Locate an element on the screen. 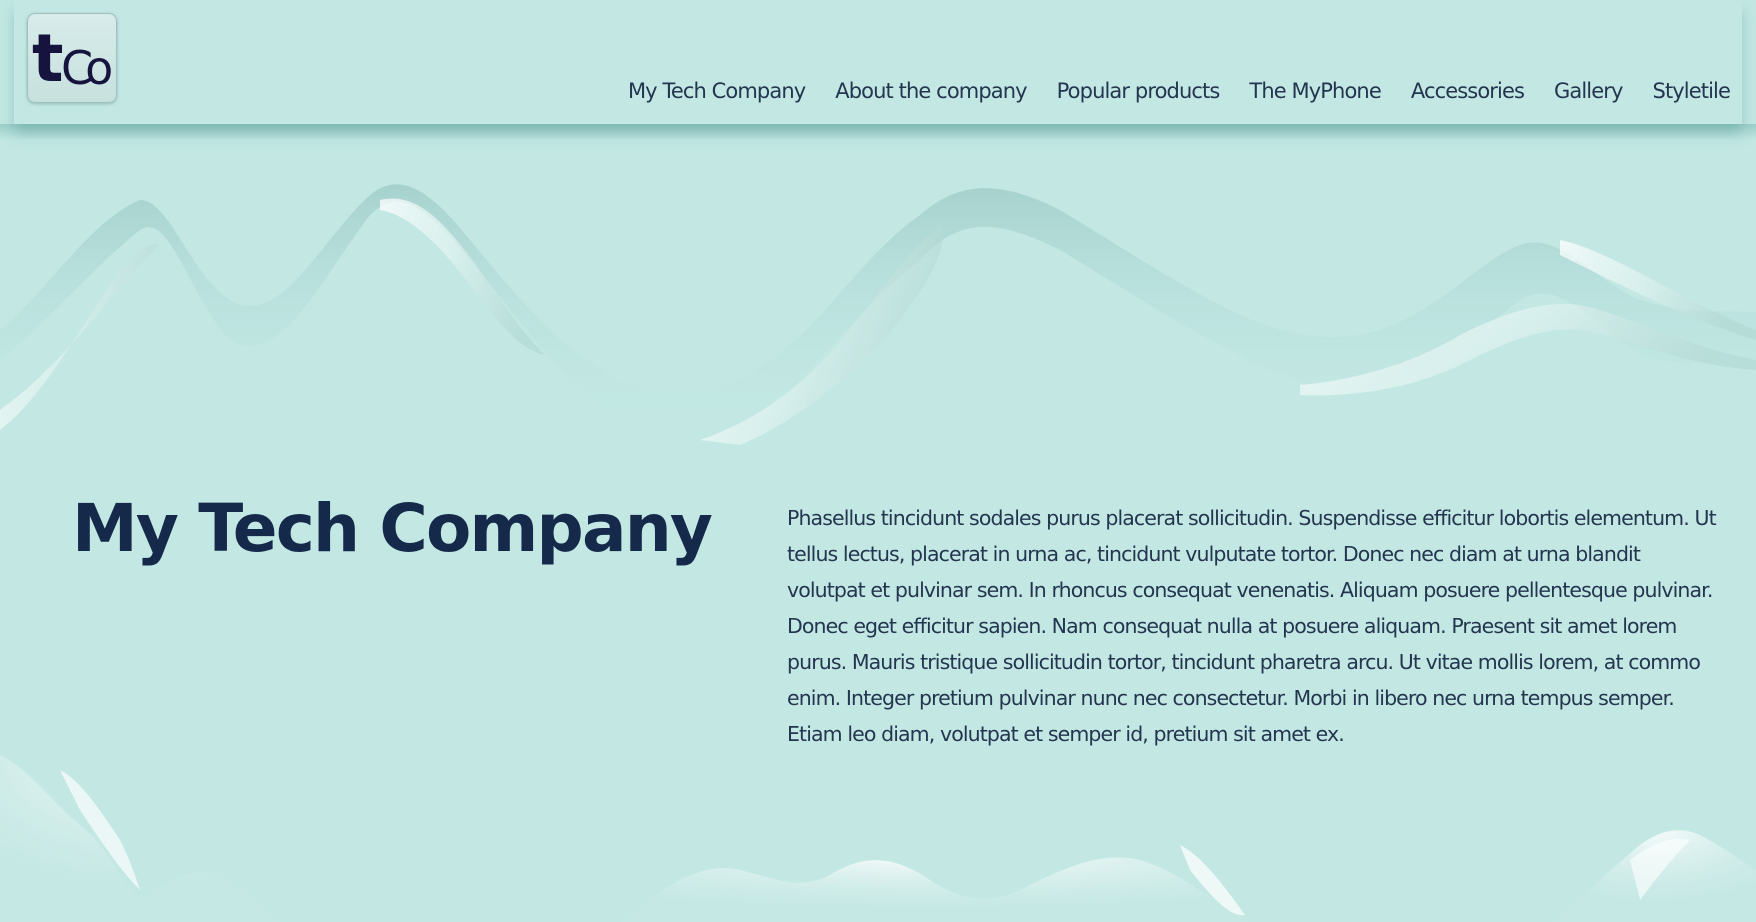  nav-item-accessories: Accessories is located at coordinates (1468, 91).